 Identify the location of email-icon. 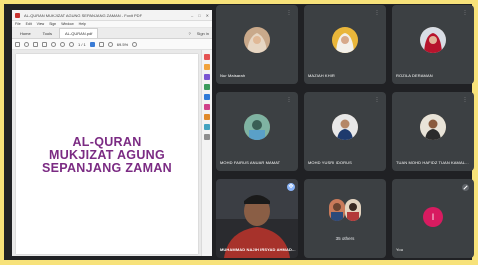
(44, 44).